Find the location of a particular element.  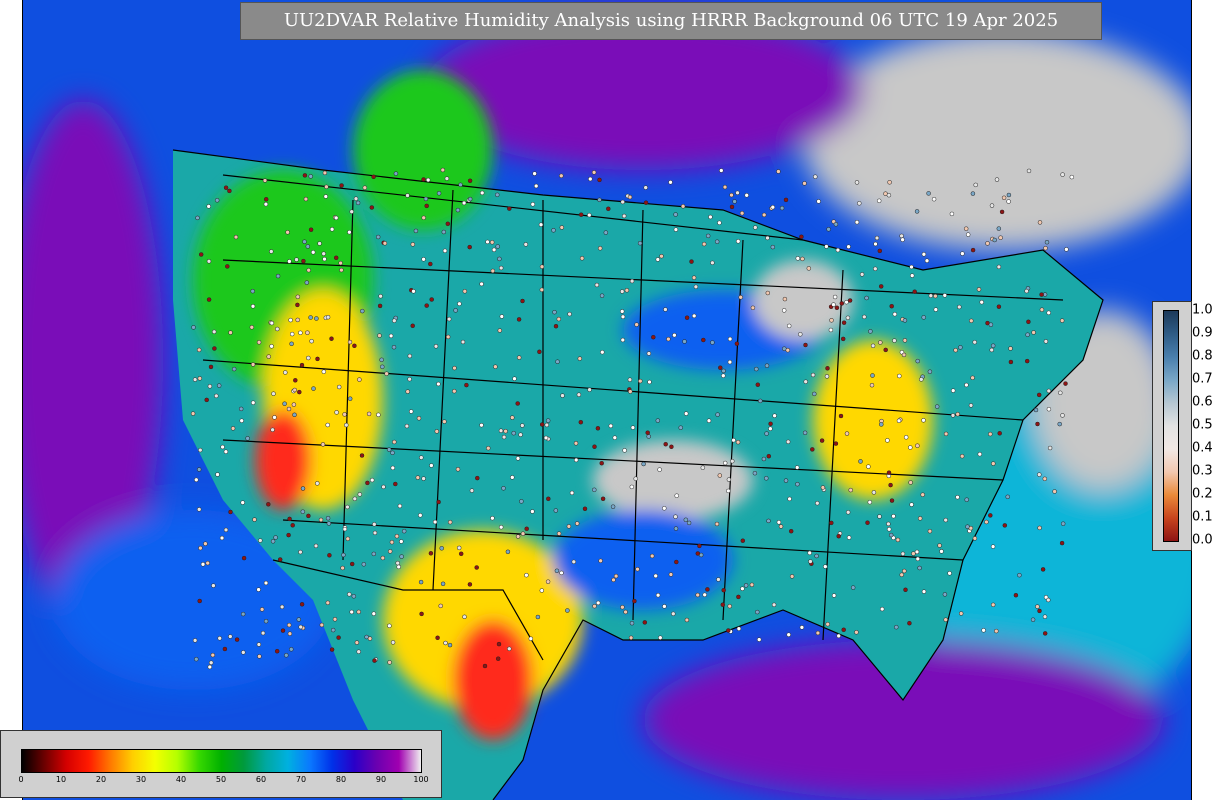

colorbar-tick: 70 is located at coordinates (301, 779).